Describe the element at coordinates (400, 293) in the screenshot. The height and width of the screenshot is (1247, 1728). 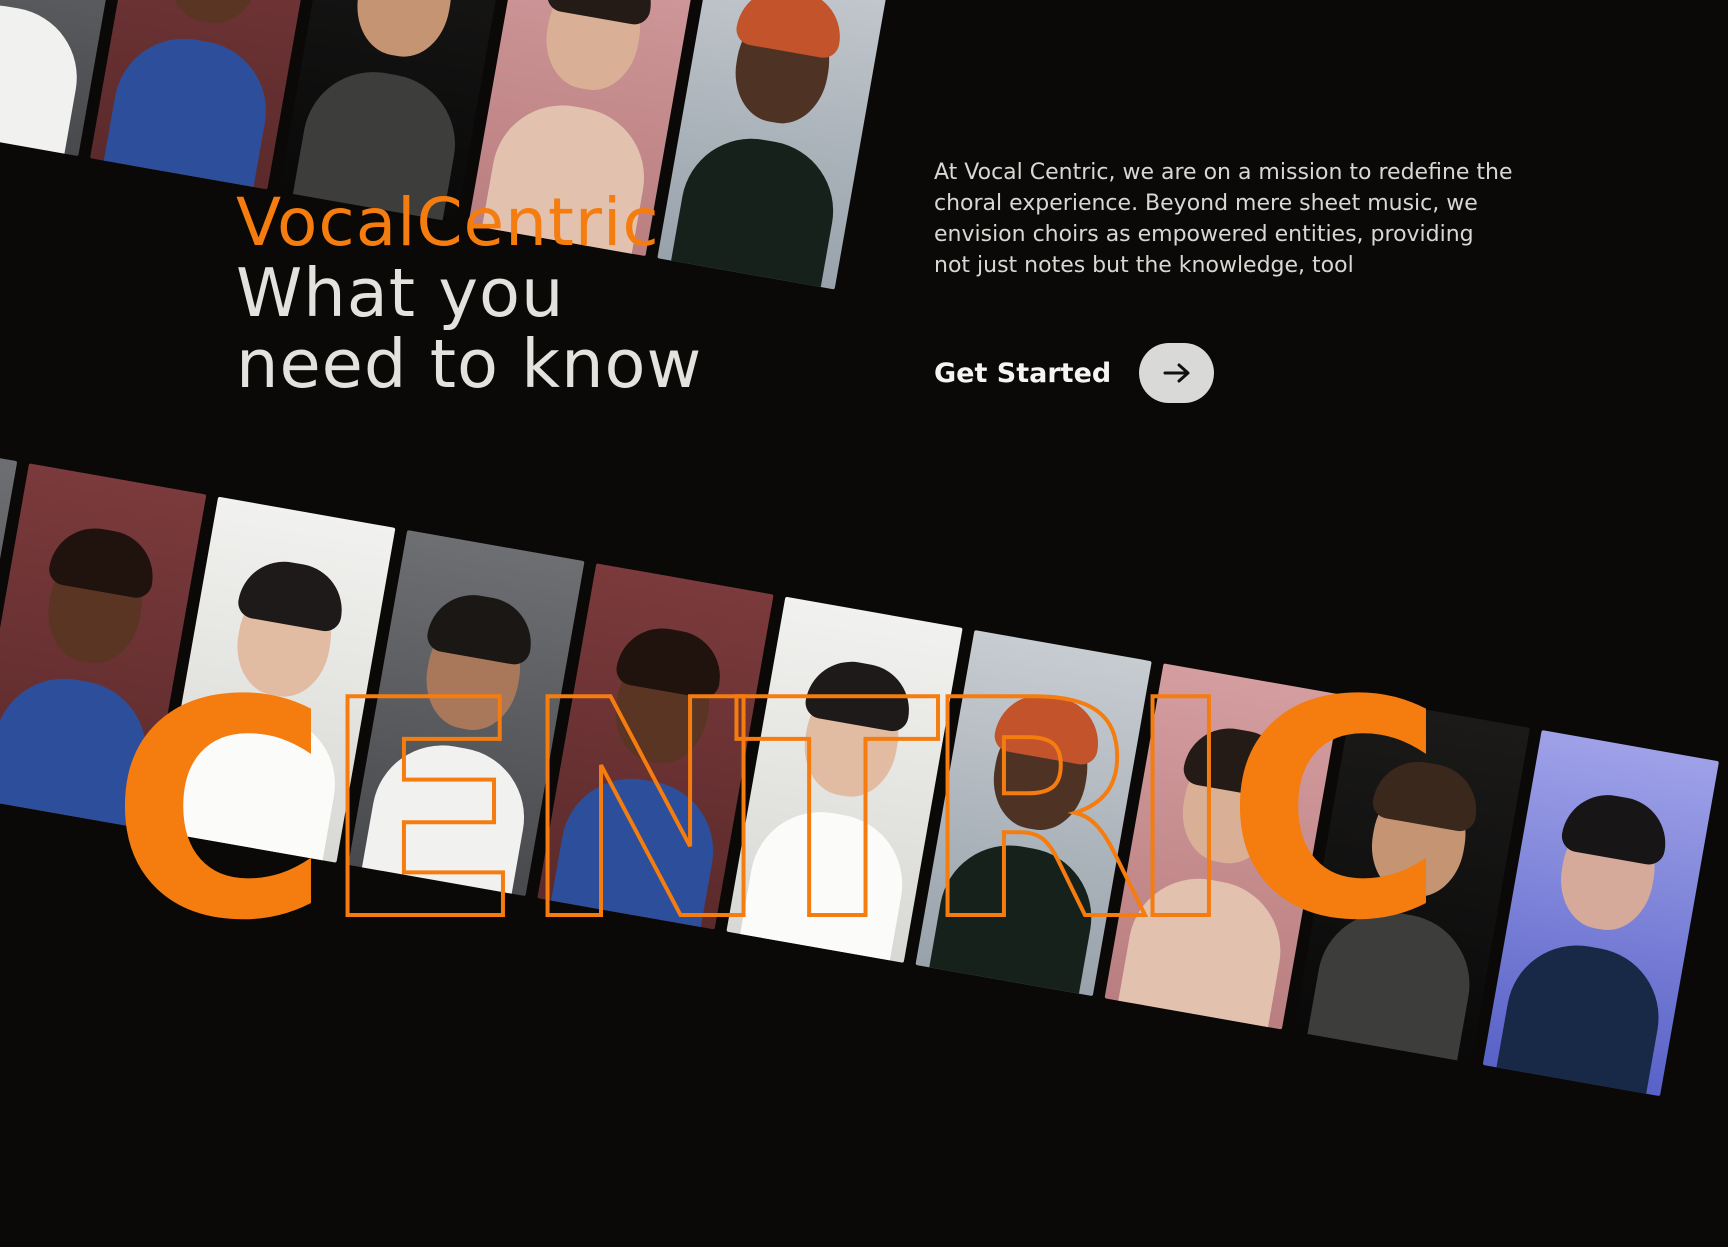
I see `heading-line-1: What you` at that location.